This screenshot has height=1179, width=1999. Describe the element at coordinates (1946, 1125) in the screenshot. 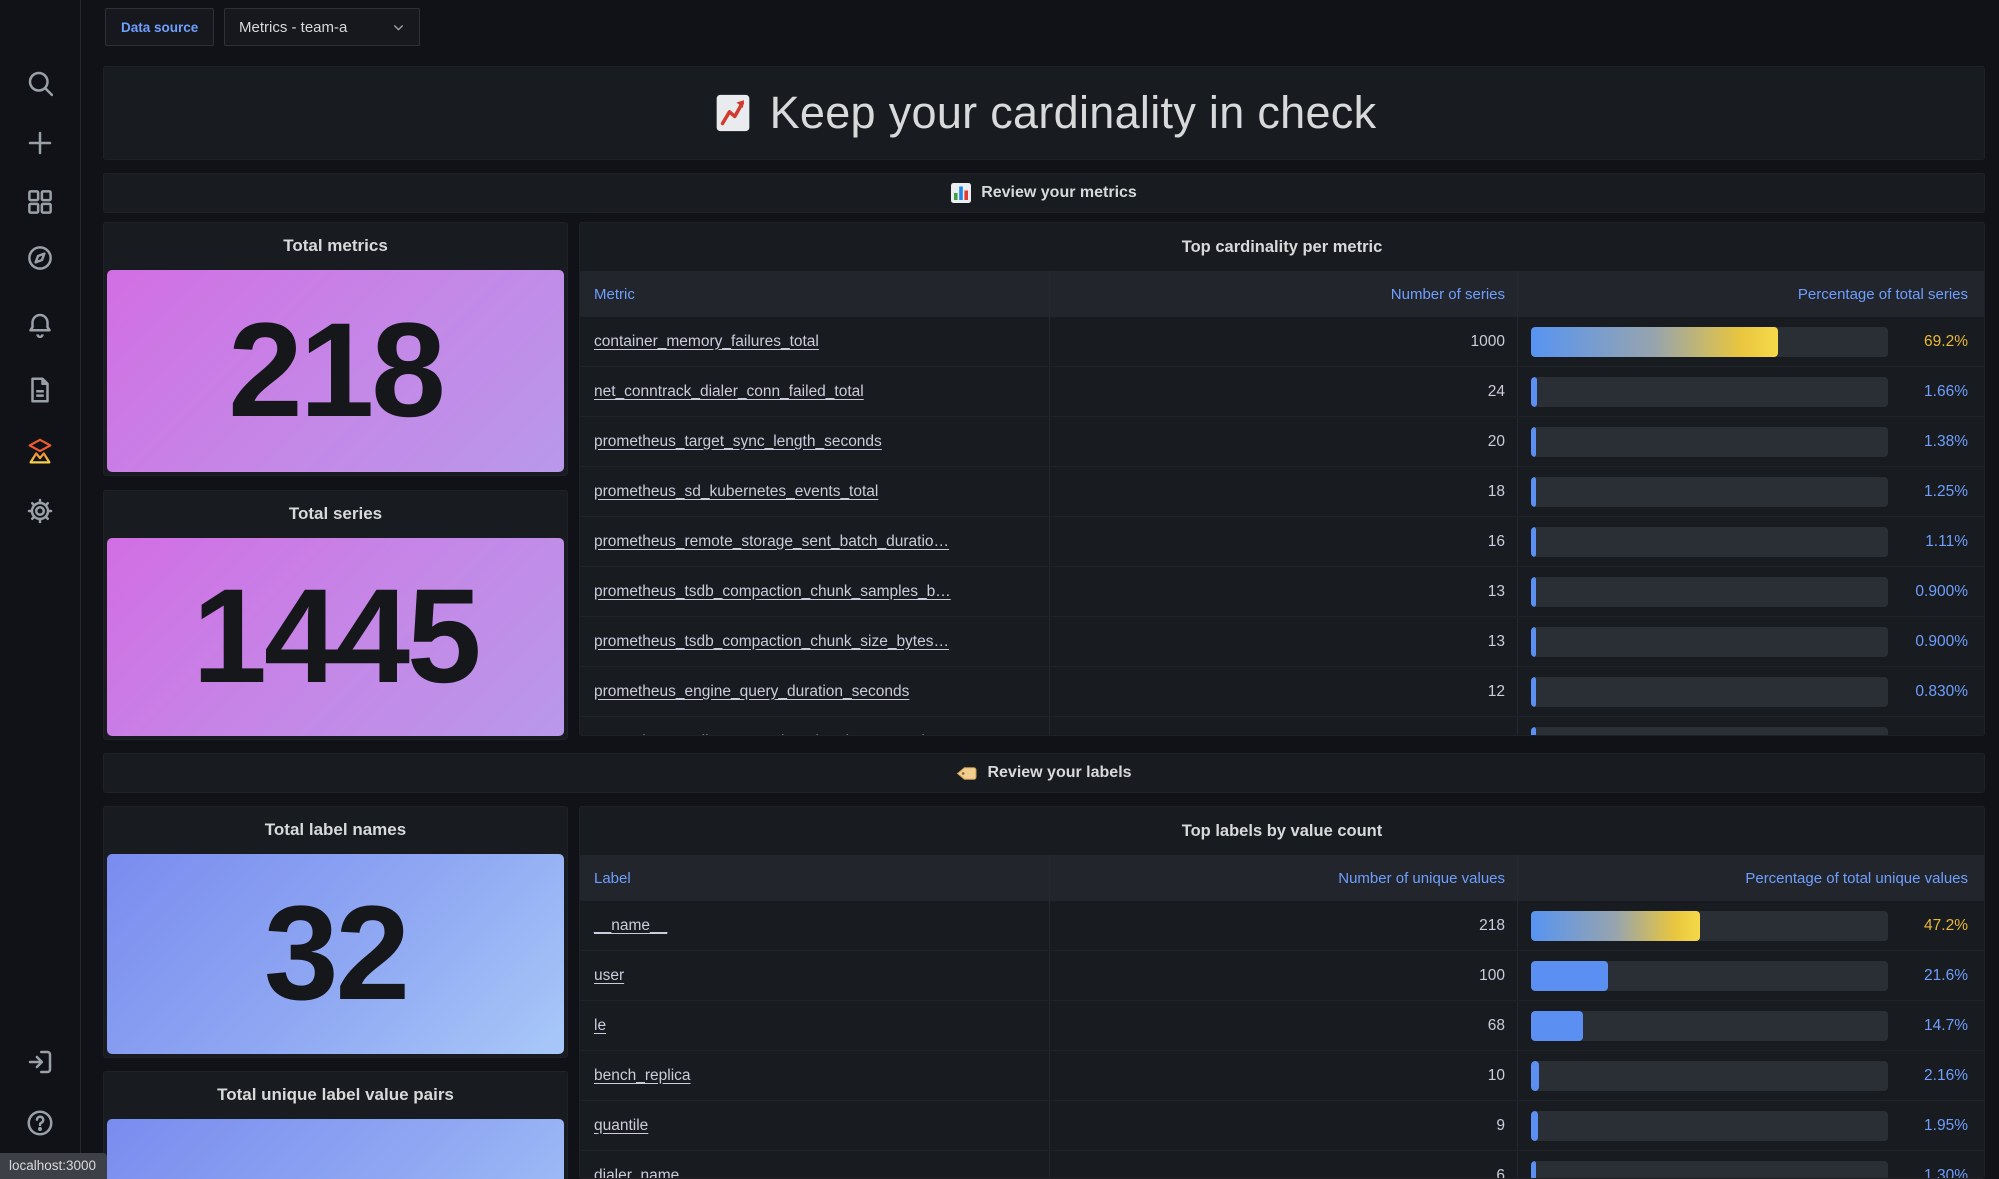

I see `percentage-value: 1.95%` at that location.